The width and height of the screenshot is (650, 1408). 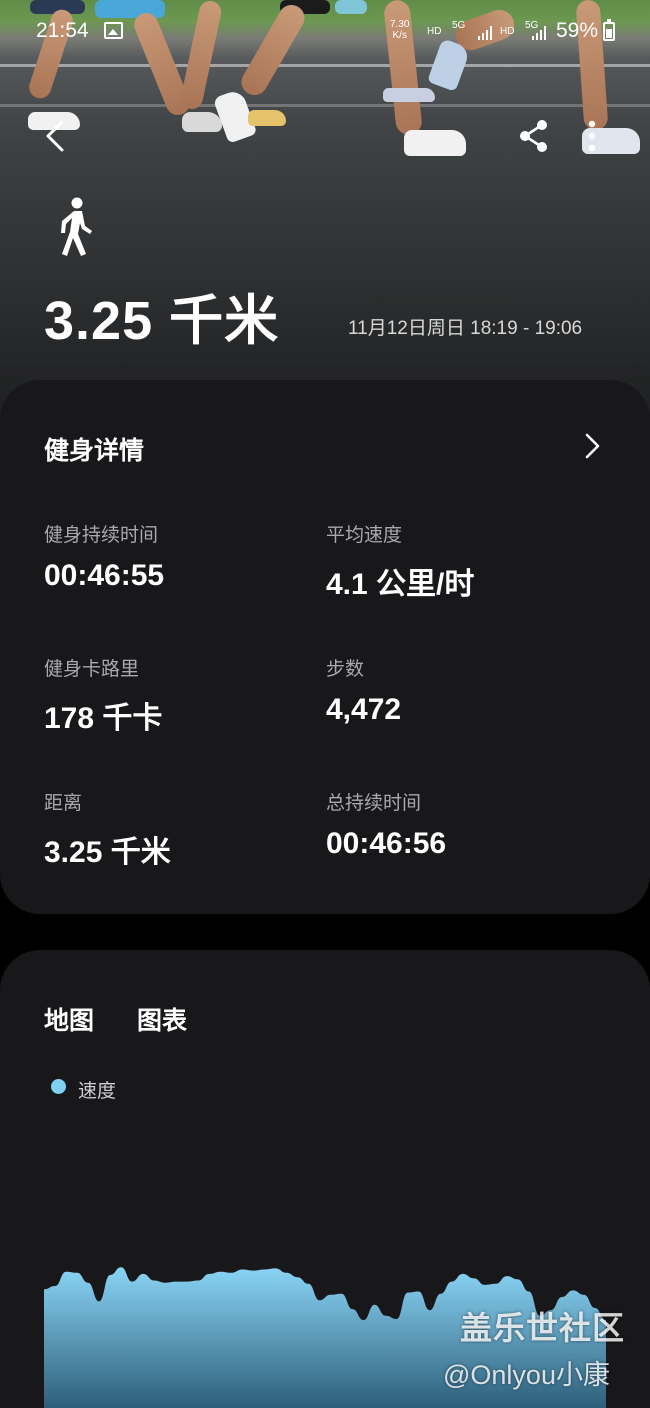 I want to click on metric-label: 距离, so click(x=63, y=803).